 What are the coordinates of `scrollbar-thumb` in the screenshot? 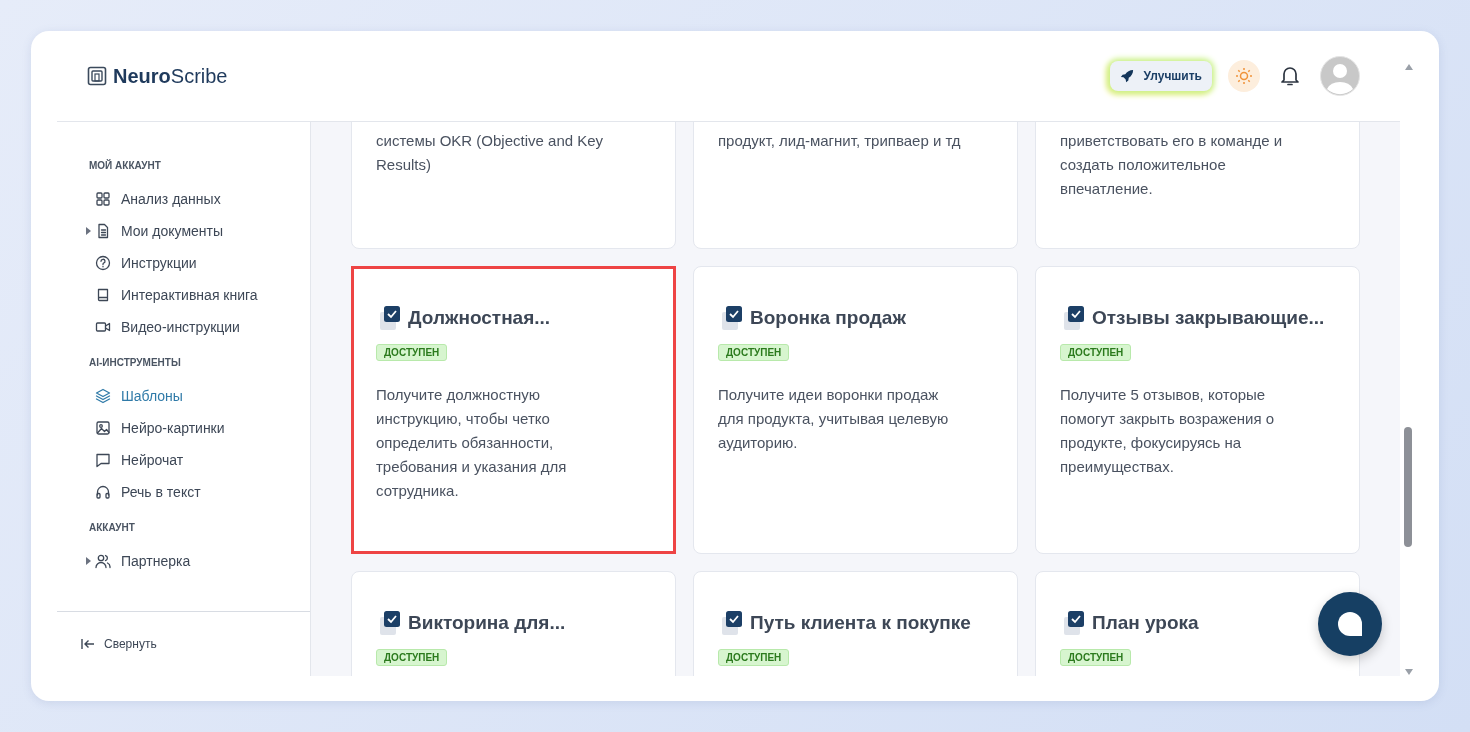 It's located at (1408, 487).